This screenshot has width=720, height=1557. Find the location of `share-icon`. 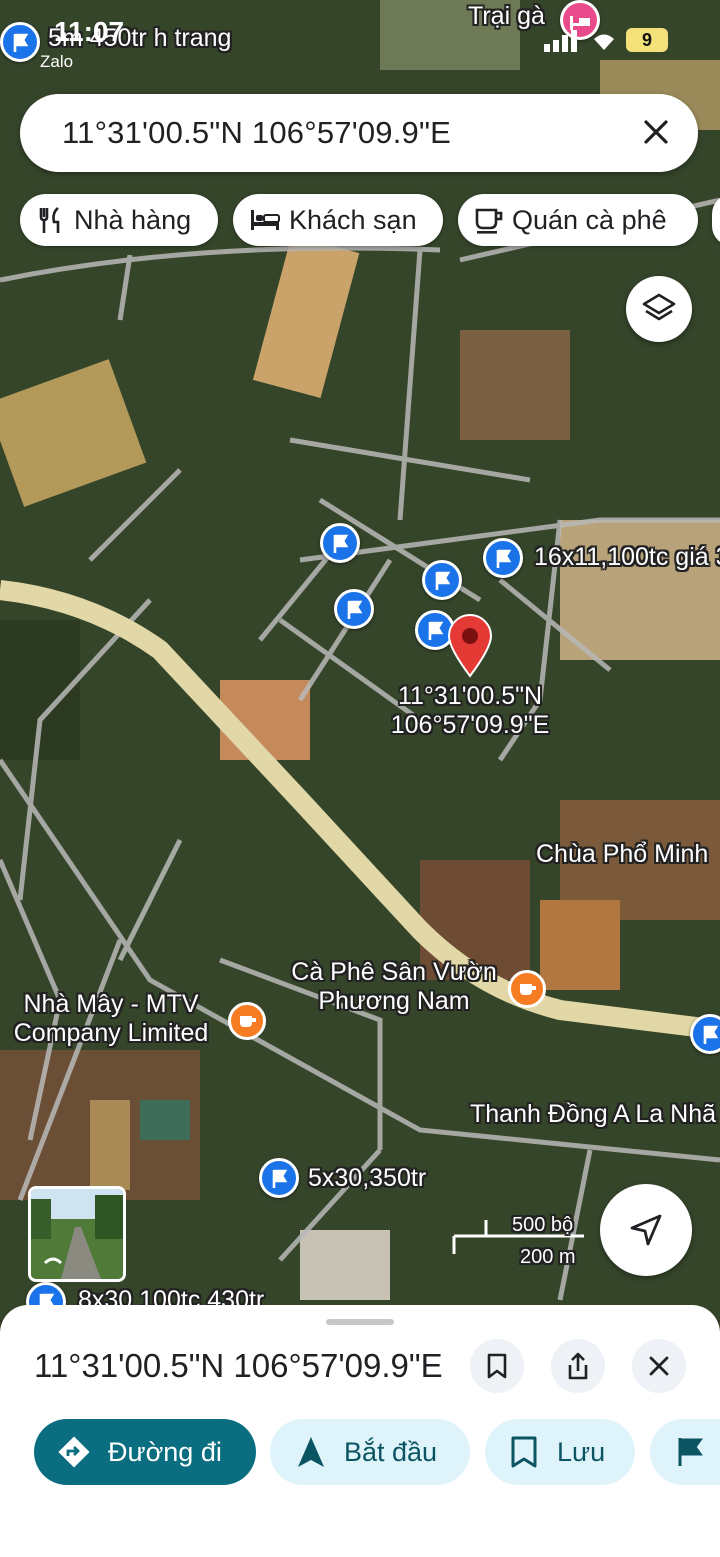

share-icon is located at coordinates (578, 1366).